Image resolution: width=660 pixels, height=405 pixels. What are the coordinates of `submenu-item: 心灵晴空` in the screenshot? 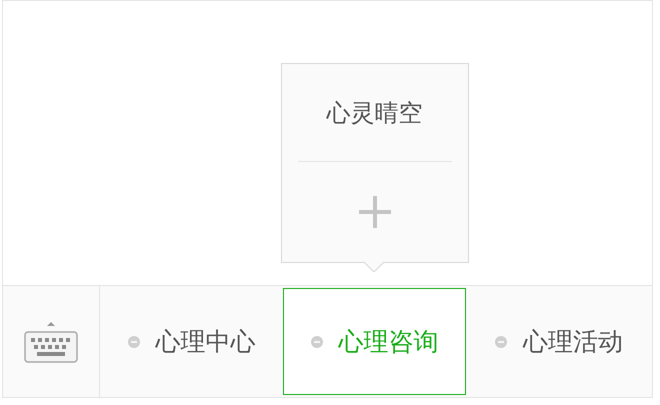 It's located at (375, 113).